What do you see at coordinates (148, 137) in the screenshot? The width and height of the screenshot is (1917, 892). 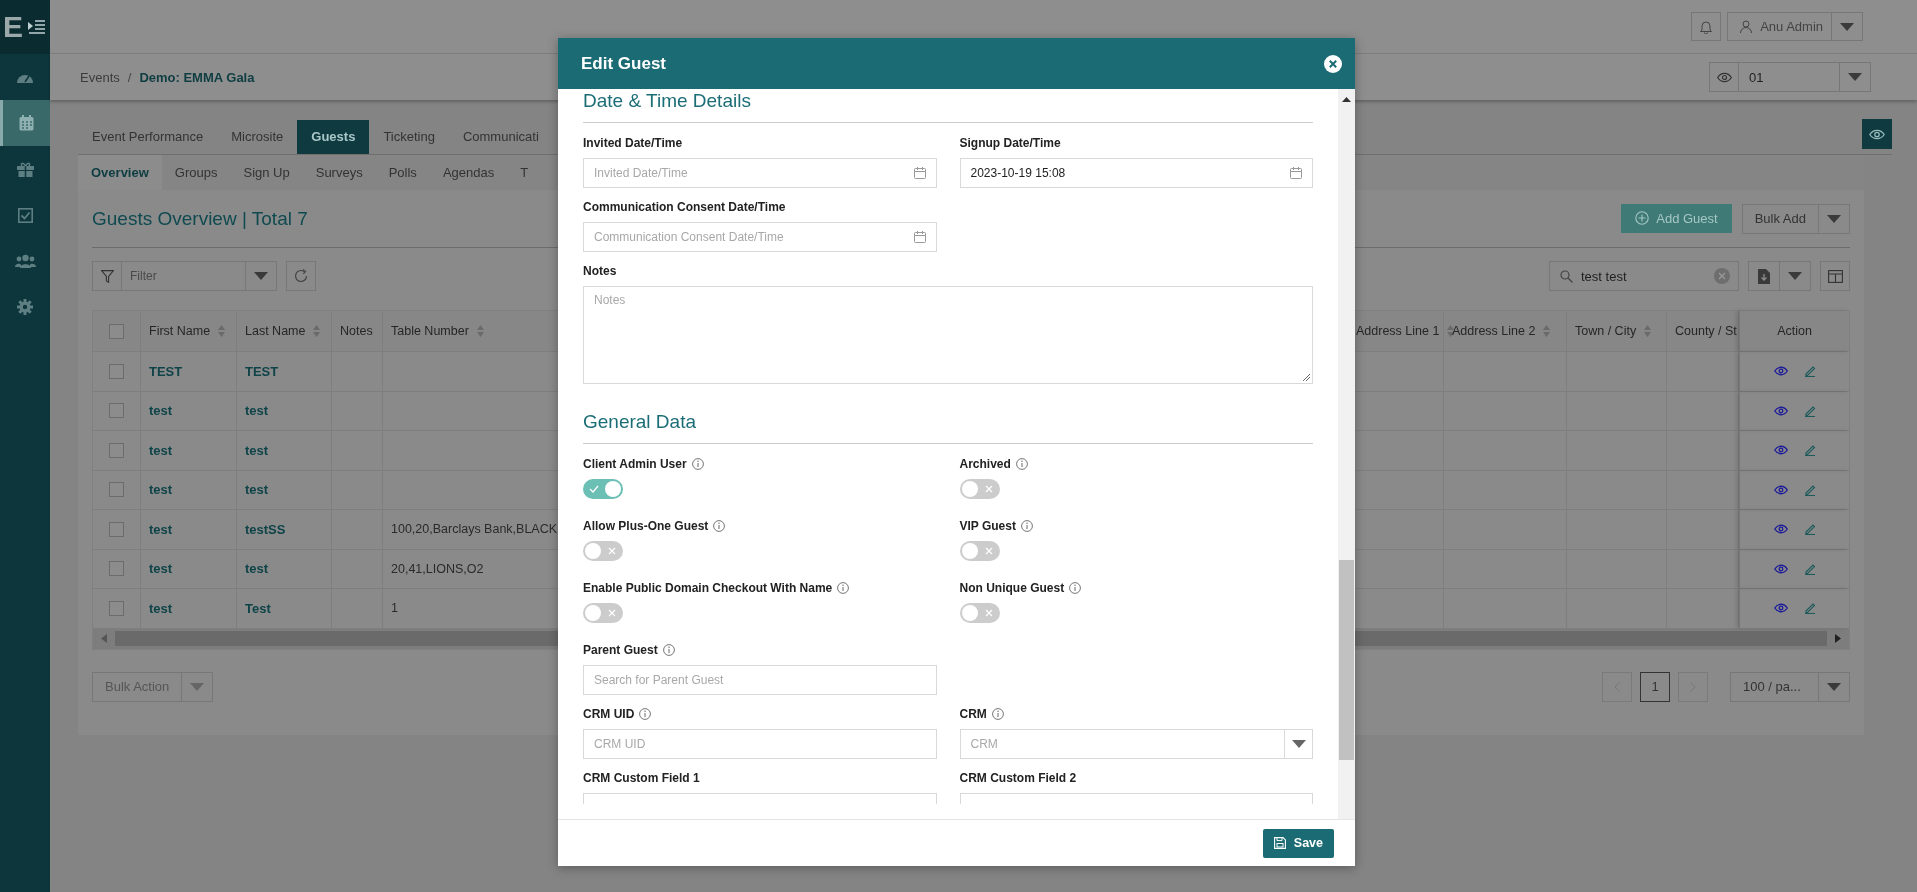 I see `tab: Event Performance` at bounding box center [148, 137].